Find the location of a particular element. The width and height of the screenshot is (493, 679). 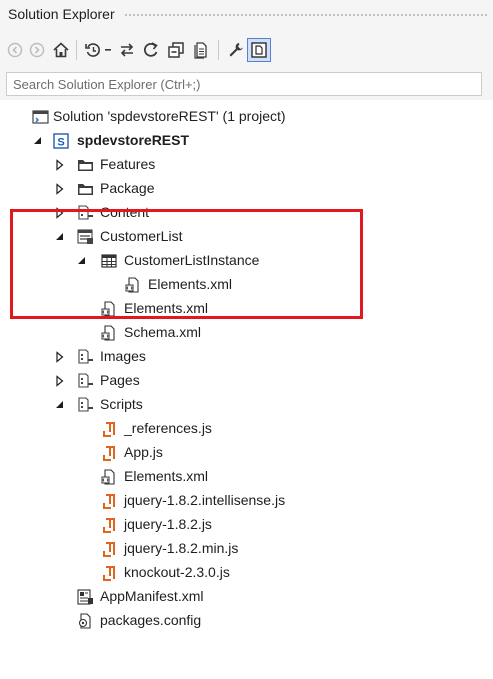

list-icon is located at coordinates (85, 236).